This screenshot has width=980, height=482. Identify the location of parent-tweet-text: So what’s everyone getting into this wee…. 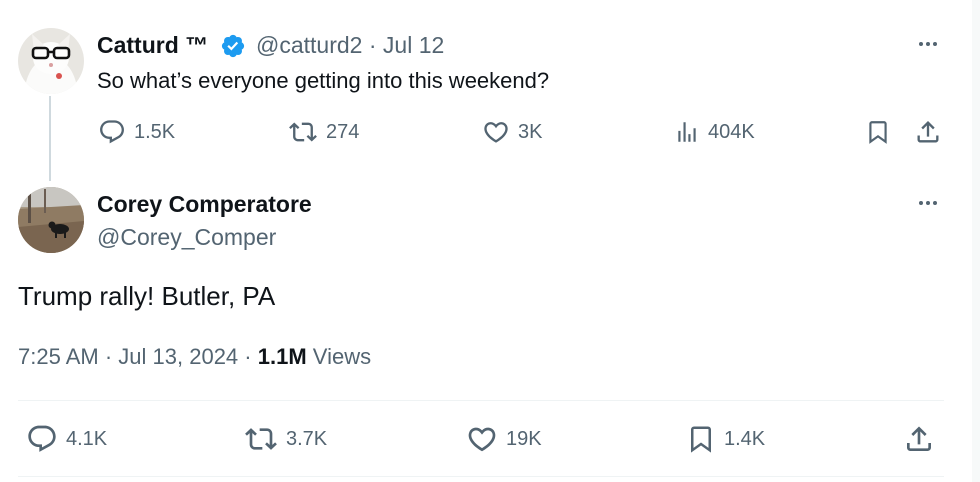
(323, 80).